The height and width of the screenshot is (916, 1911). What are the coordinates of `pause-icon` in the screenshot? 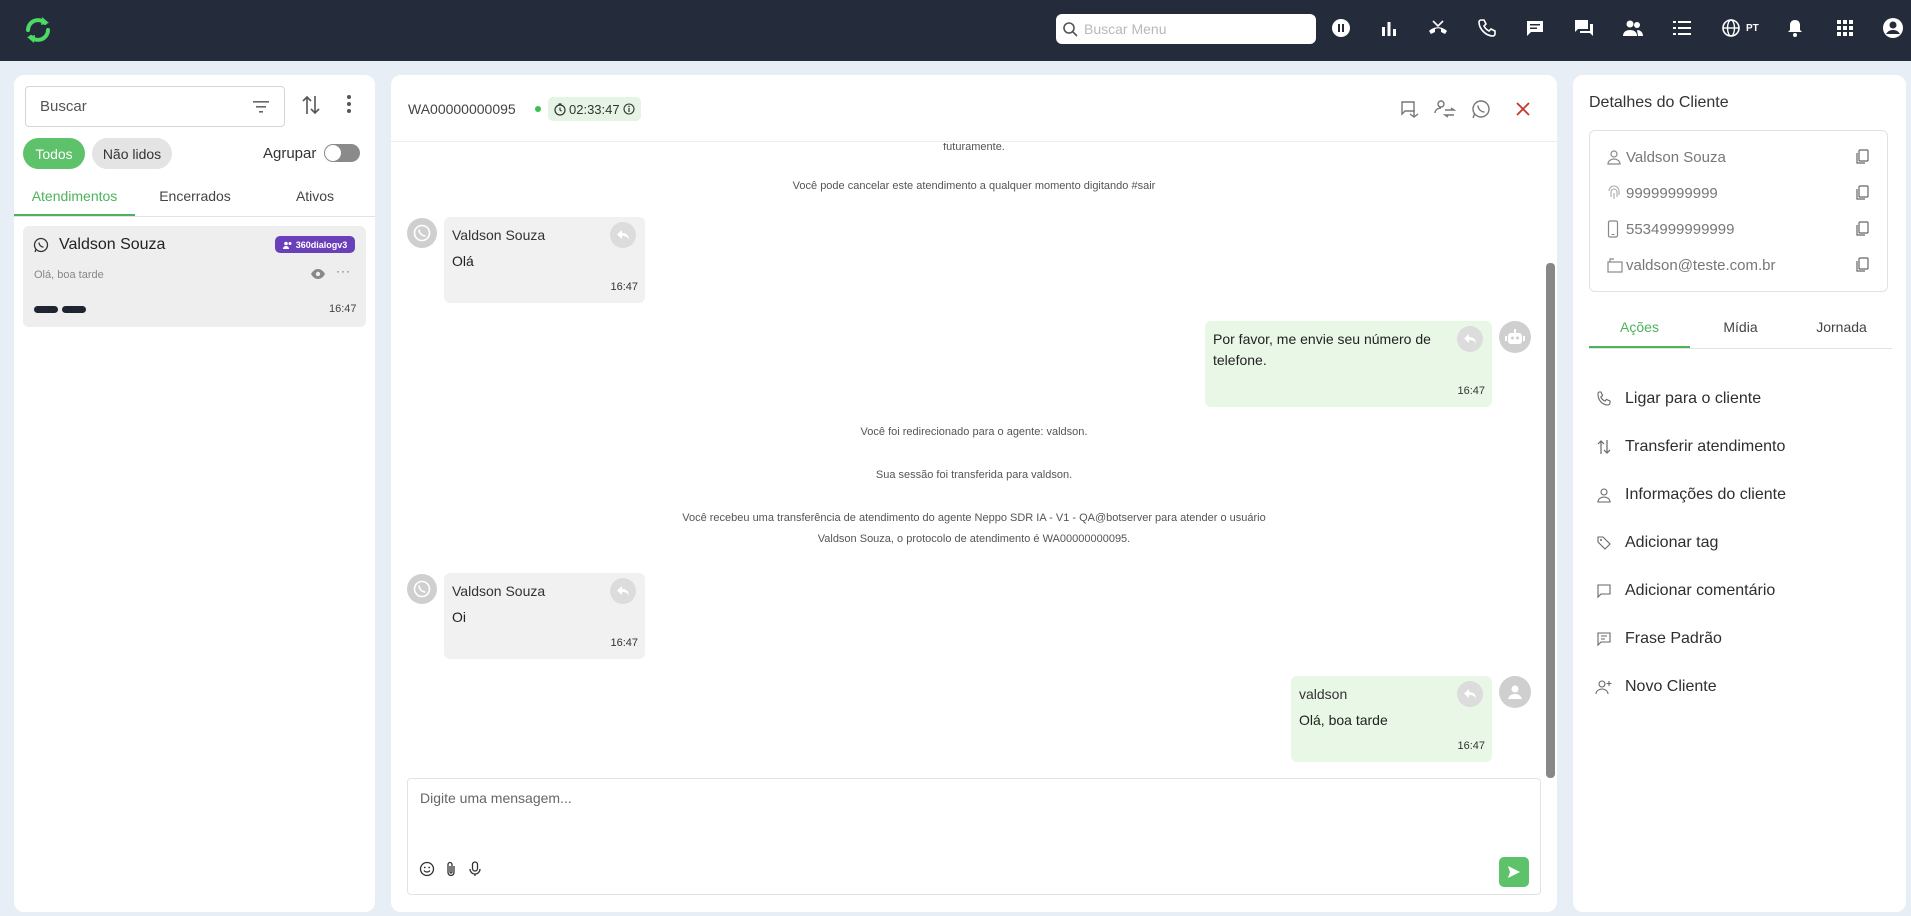 It's located at (1341, 28).